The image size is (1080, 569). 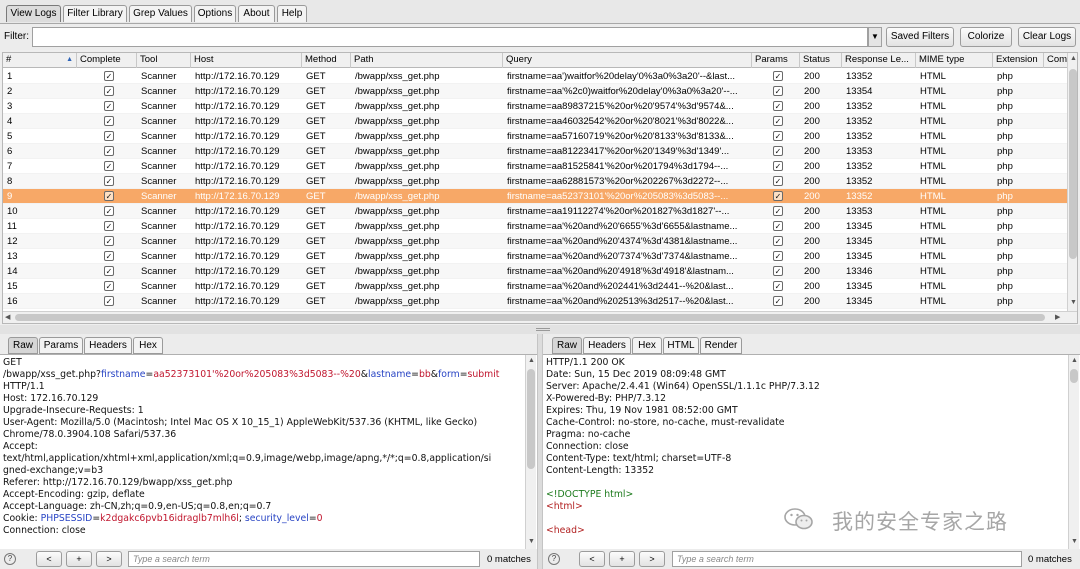 What do you see at coordinates (40, 60) in the screenshot?
I see `column-header: # ▲` at bounding box center [40, 60].